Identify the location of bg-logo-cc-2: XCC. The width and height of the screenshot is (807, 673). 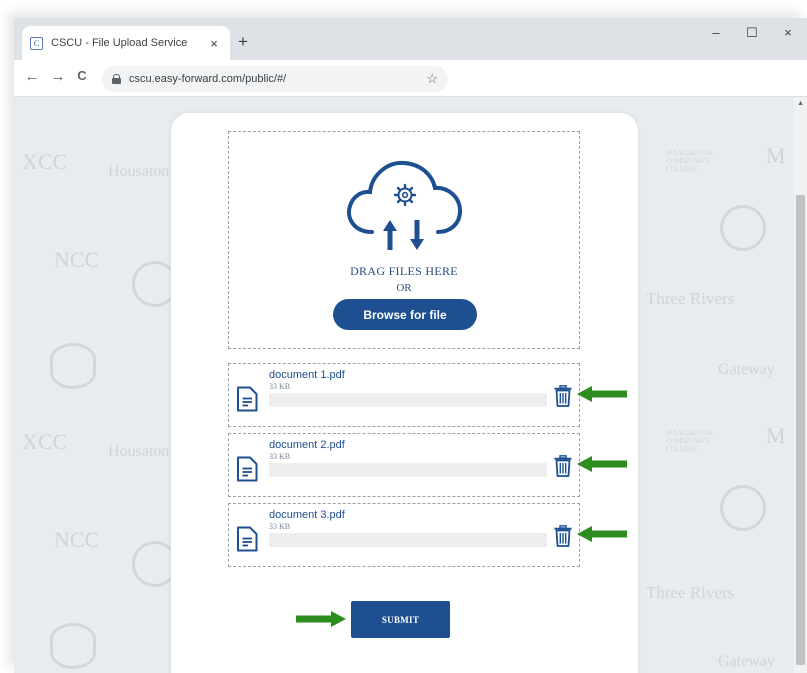
(45, 441).